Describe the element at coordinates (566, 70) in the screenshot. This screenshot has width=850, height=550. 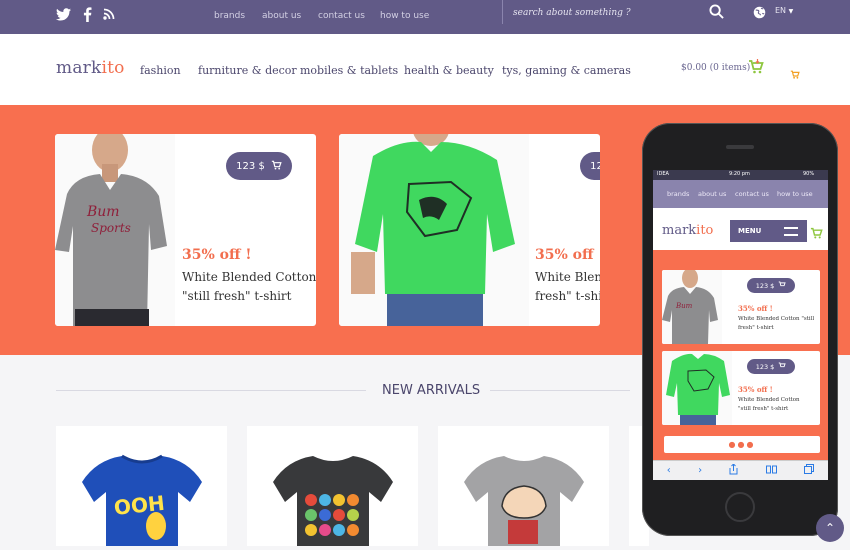
I see `nav-toys: tys, gaming & cameras` at that location.